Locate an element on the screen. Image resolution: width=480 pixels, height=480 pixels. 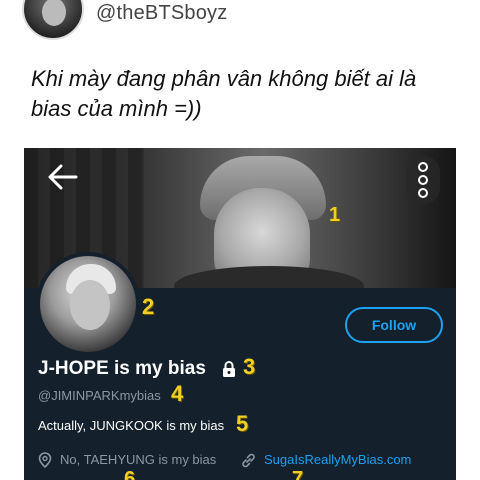
back-arrow-icon is located at coordinates (63, 177).